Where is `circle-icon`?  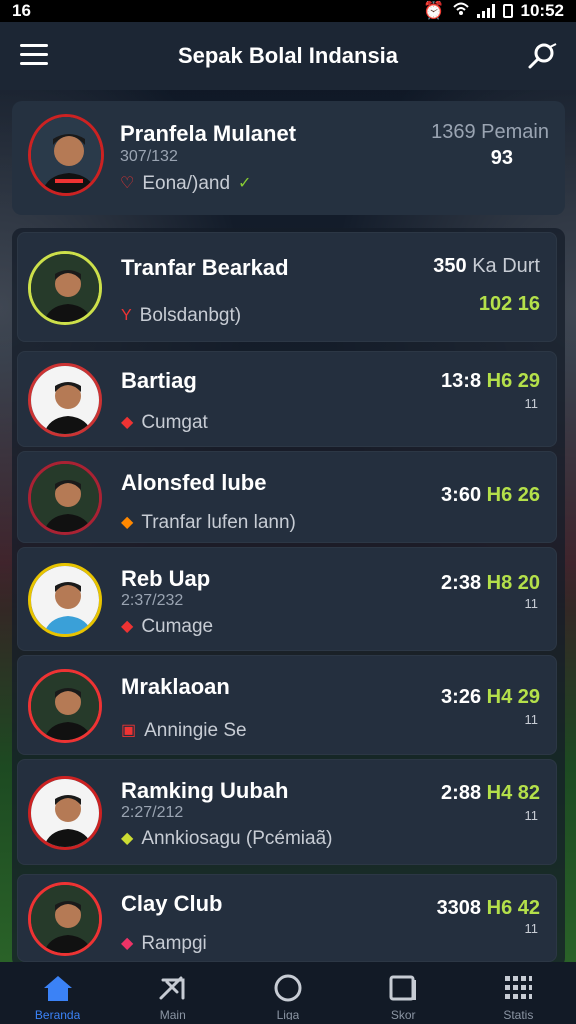 circle-icon is located at coordinates (288, 988).